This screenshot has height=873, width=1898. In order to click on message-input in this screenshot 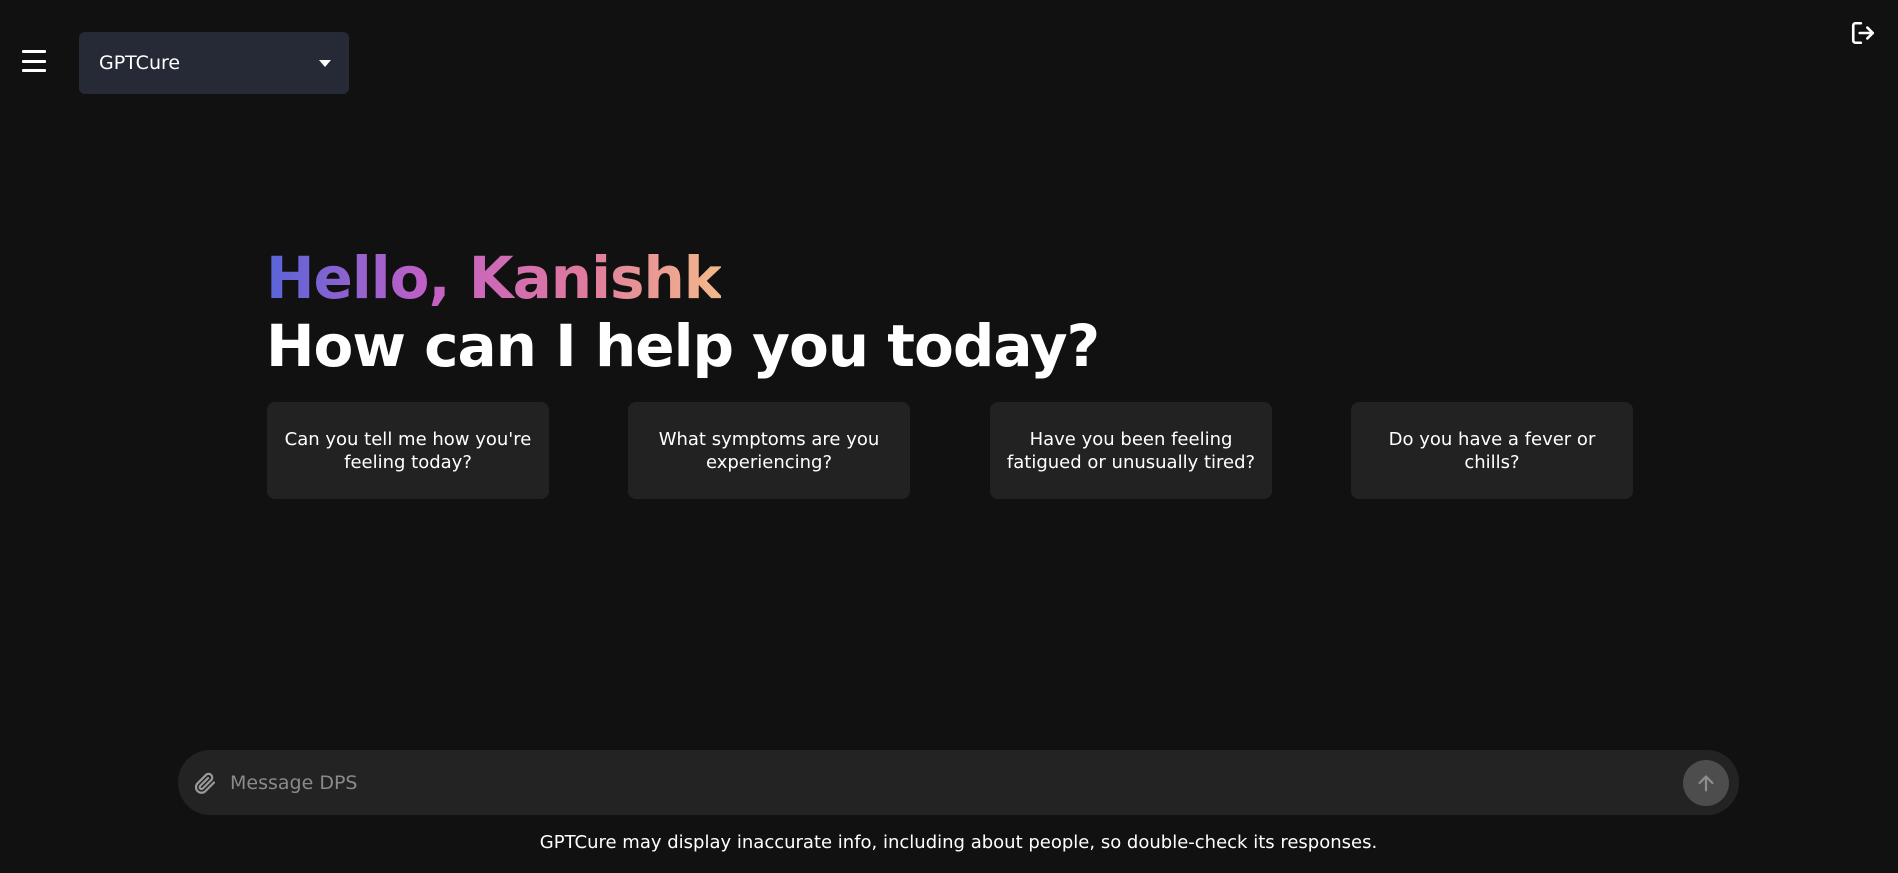, I will do `click(956, 782)`.